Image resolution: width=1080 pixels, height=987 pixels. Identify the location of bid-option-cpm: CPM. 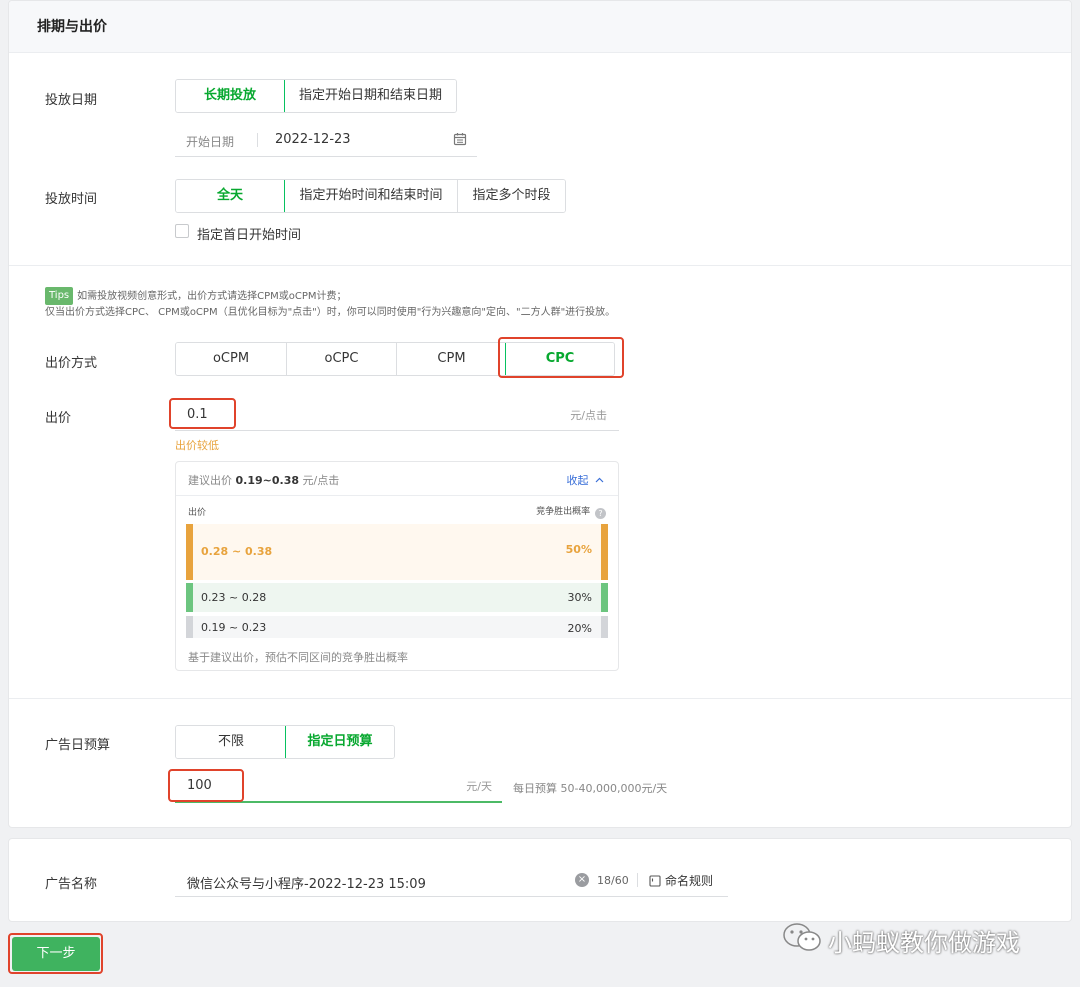
(451, 359).